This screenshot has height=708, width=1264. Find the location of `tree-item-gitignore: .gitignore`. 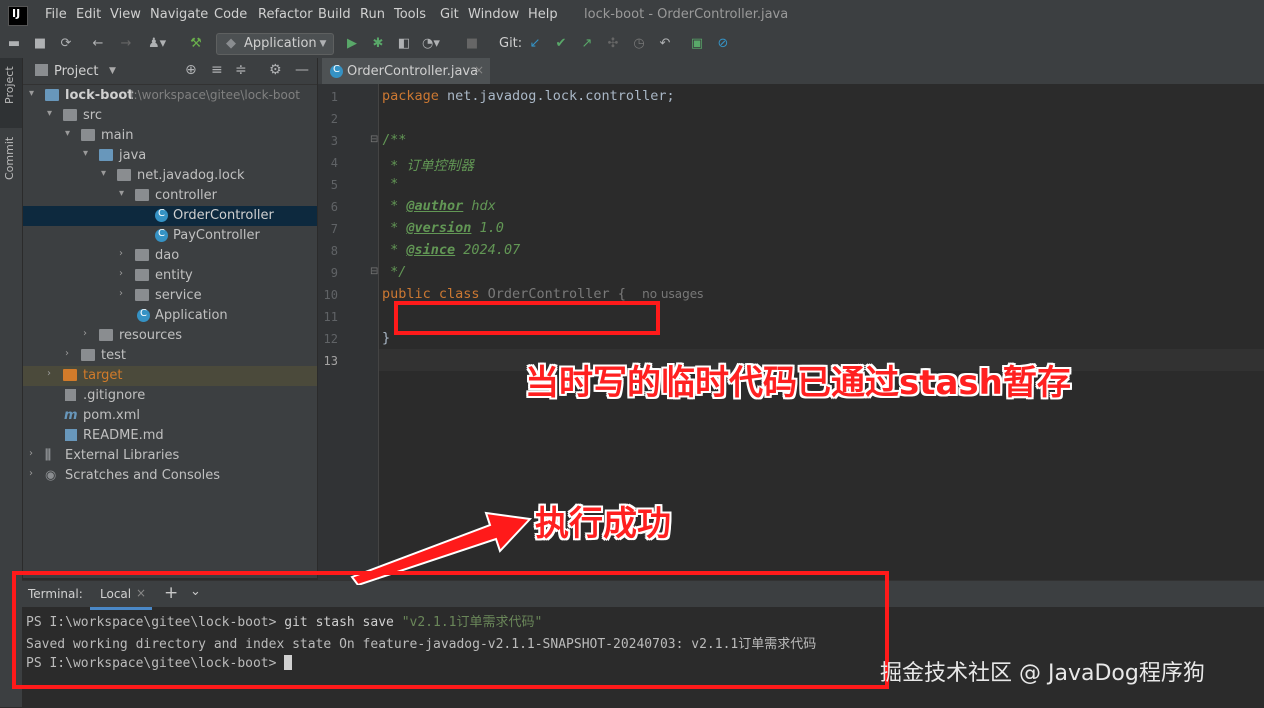

tree-item-gitignore: .gitignore is located at coordinates (170, 396).